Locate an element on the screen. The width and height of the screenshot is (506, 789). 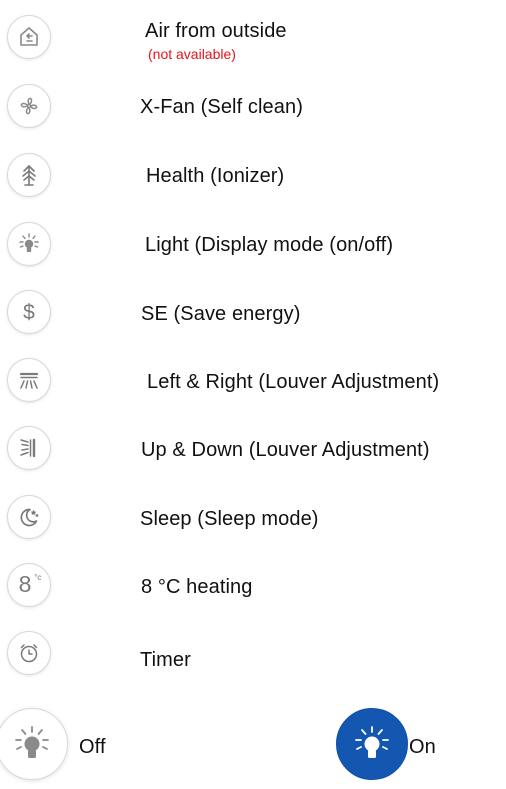
up-down-louver-button is located at coordinates (29, 448).